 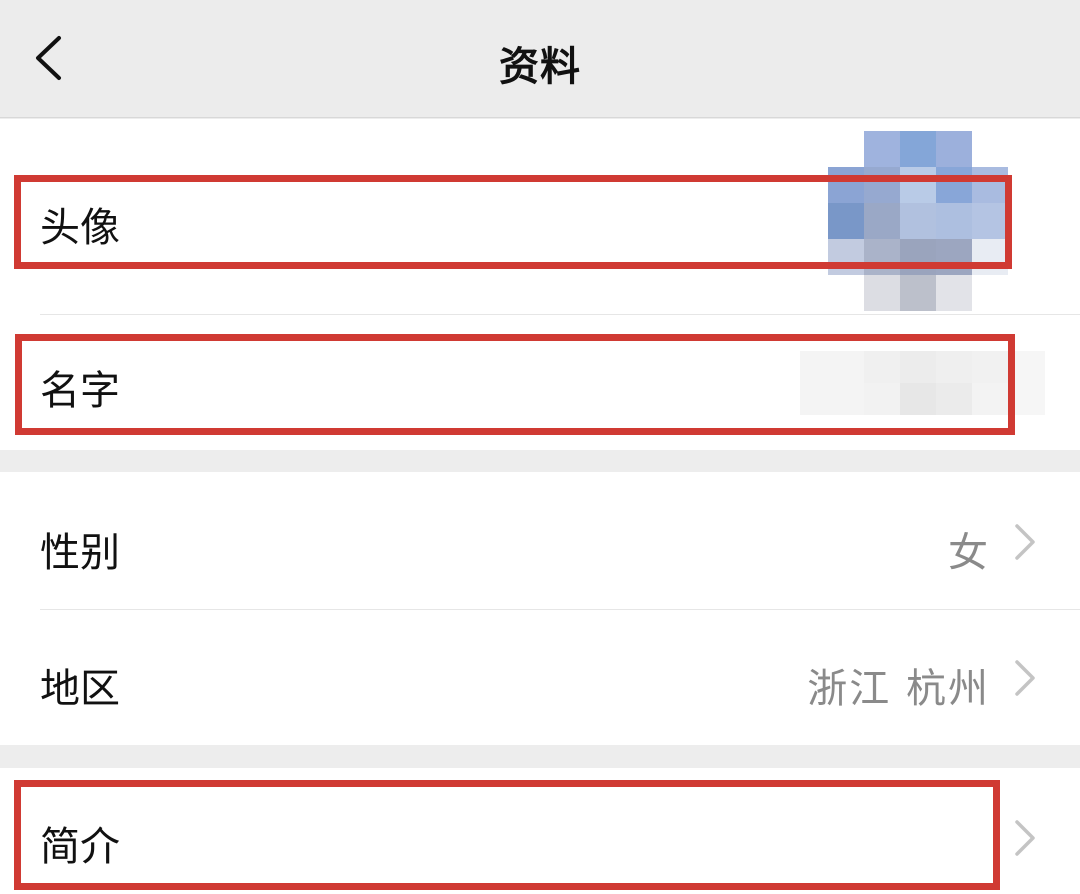 What do you see at coordinates (969, 553) in the screenshot?
I see `gender-value: 女` at bounding box center [969, 553].